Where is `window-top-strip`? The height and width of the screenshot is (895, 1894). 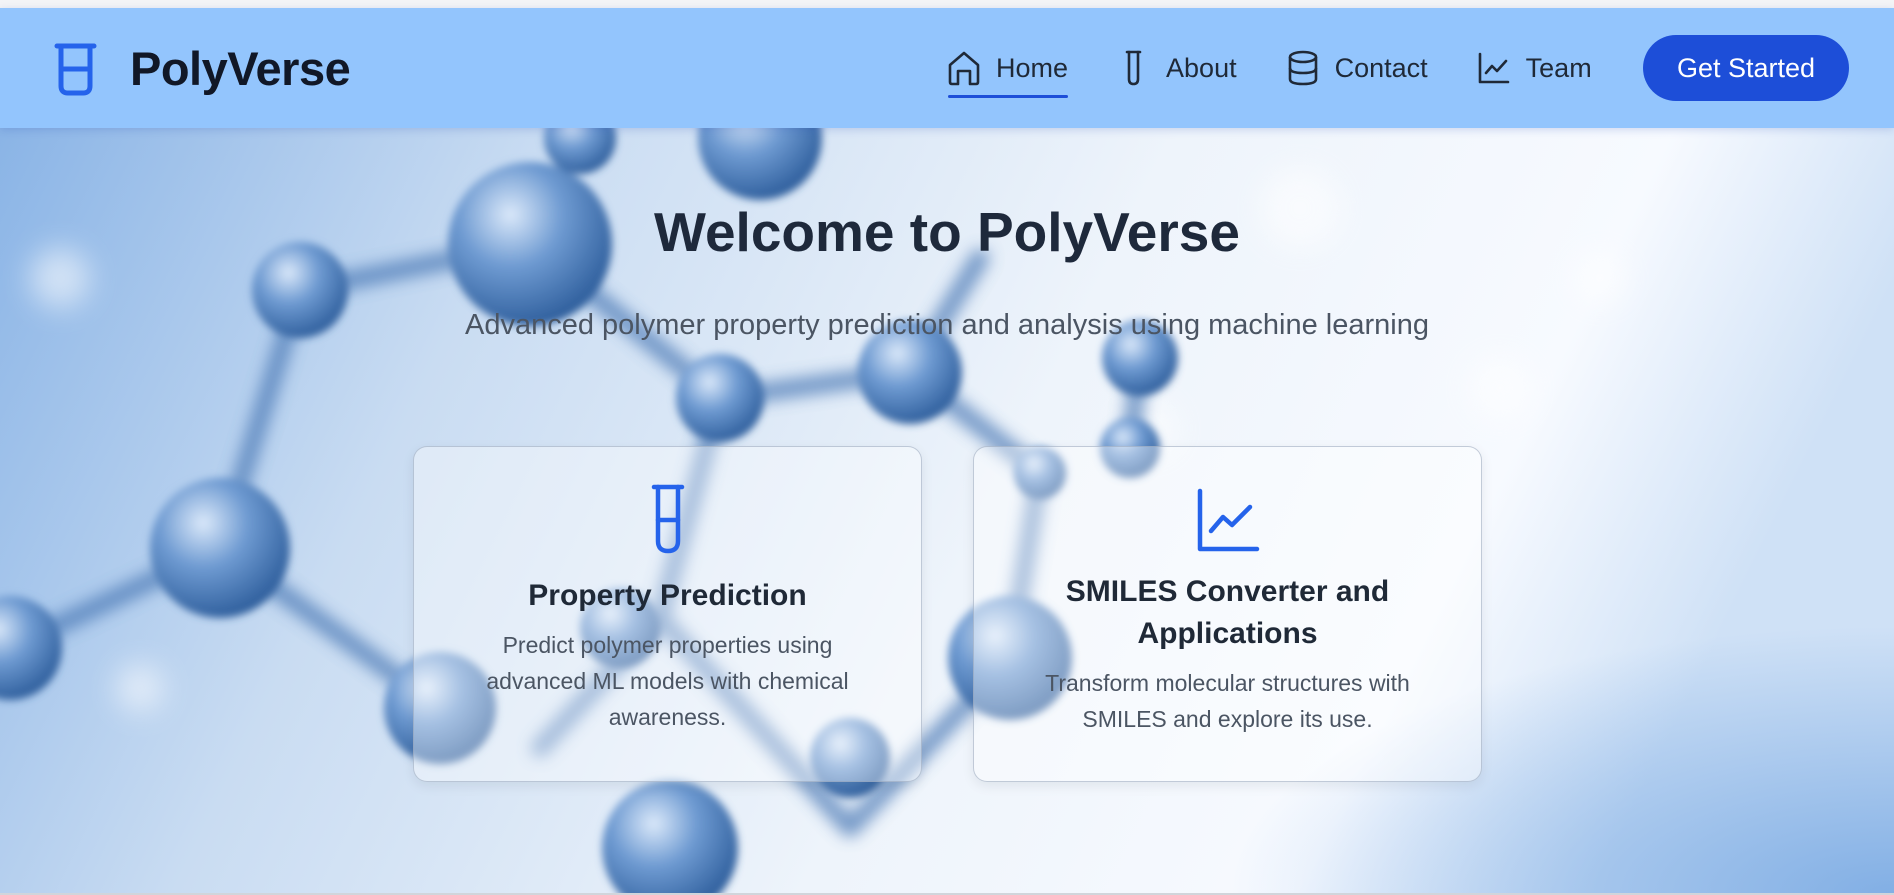
window-top-strip is located at coordinates (947, 4).